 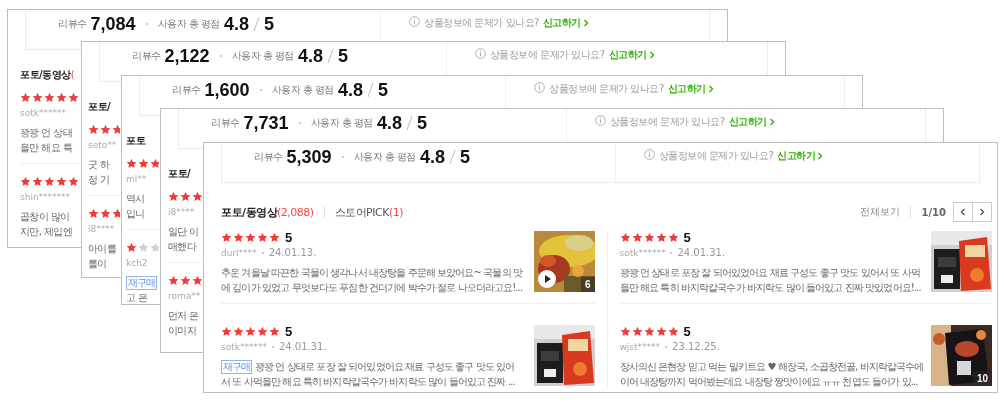 I want to click on view-all-link: 전체보기, so click(x=880, y=212).